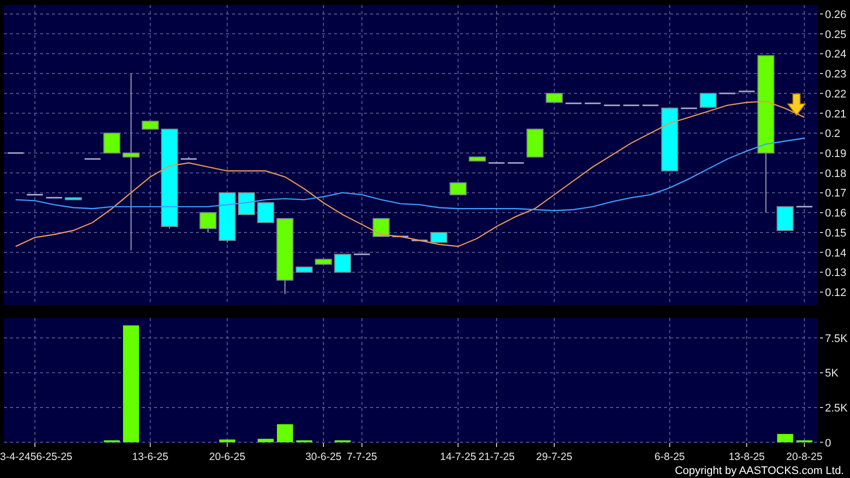 The height and width of the screenshot is (478, 850). Describe the element at coordinates (836, 338) in the screenshot. I see `axis-label: 7.5K` at that location.